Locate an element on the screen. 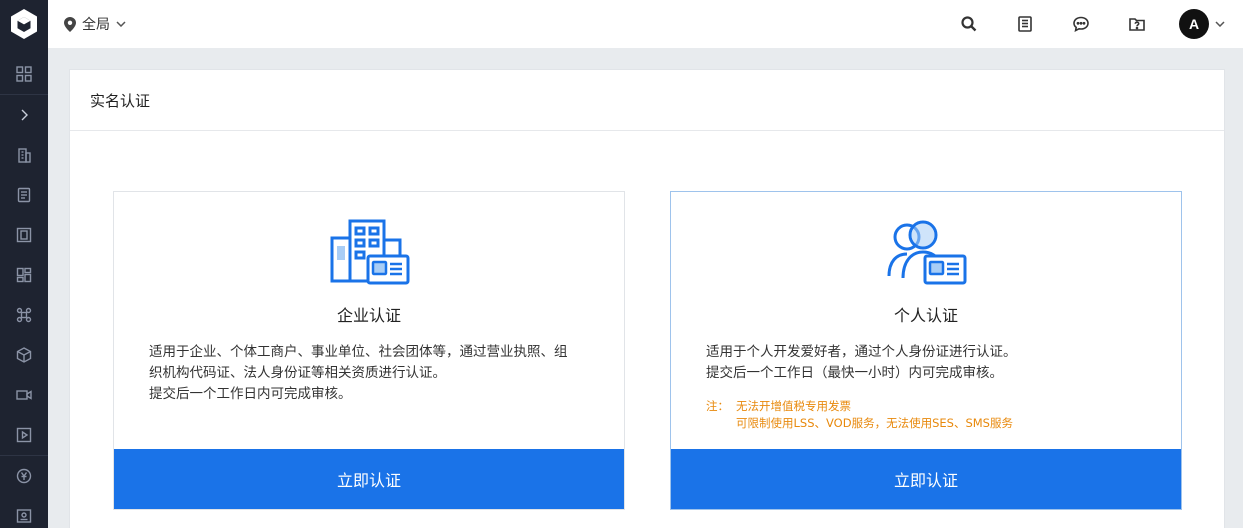 This screenshot has width=1243, height=528. sidebar is located at coordinates (24, 264).